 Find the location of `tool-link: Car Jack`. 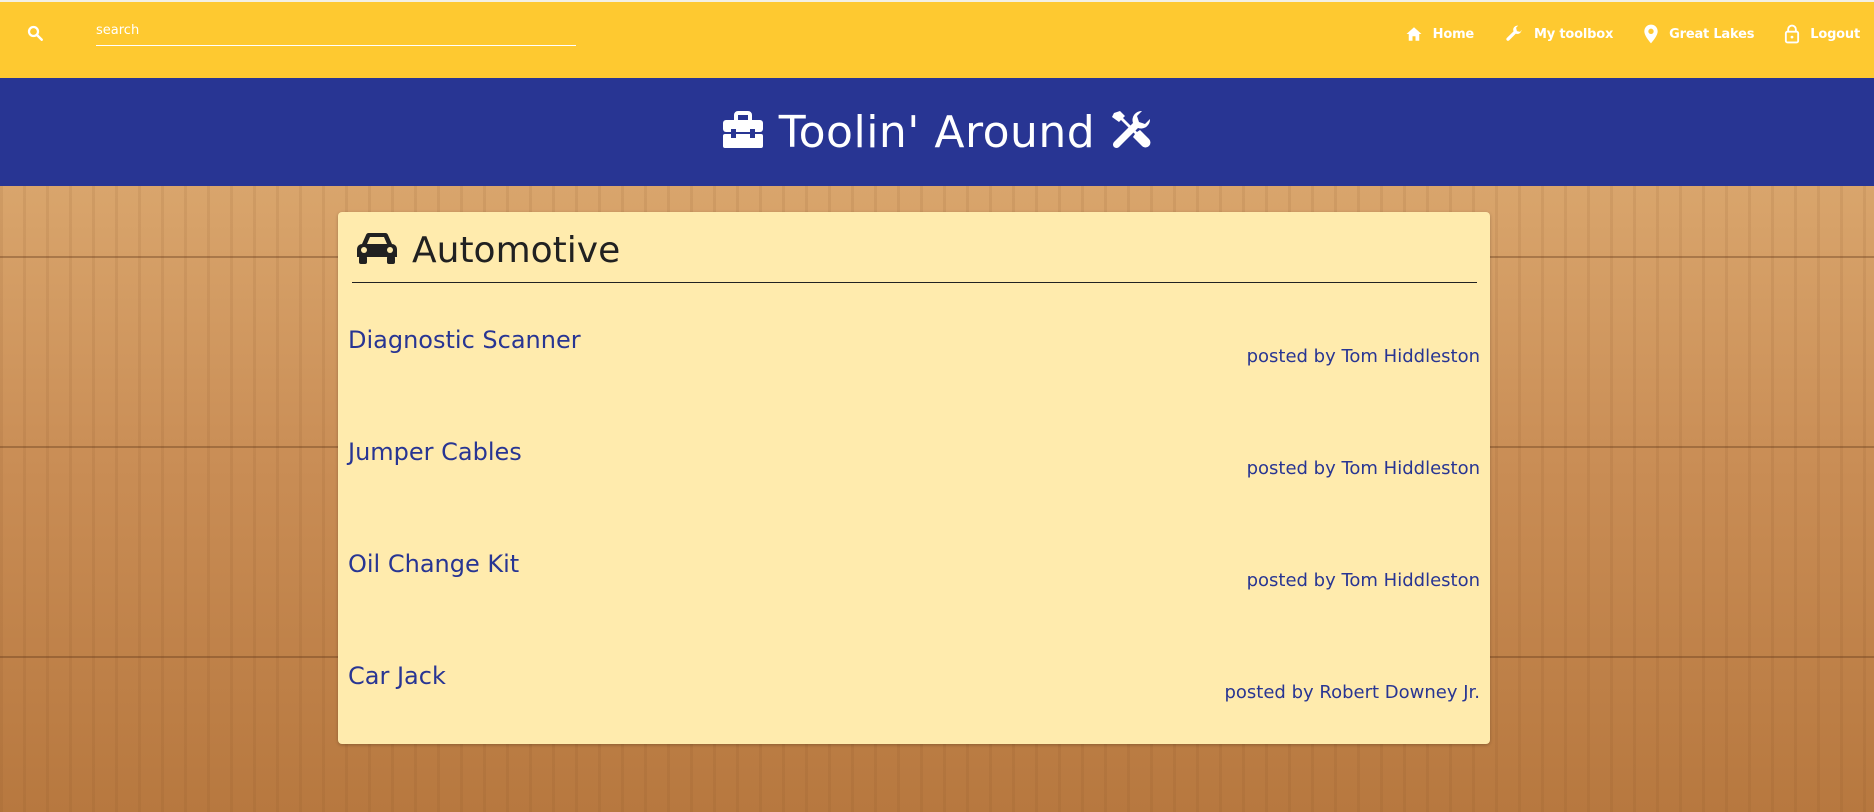

tool-link: Car Jack is located at coordinates (397, 676).